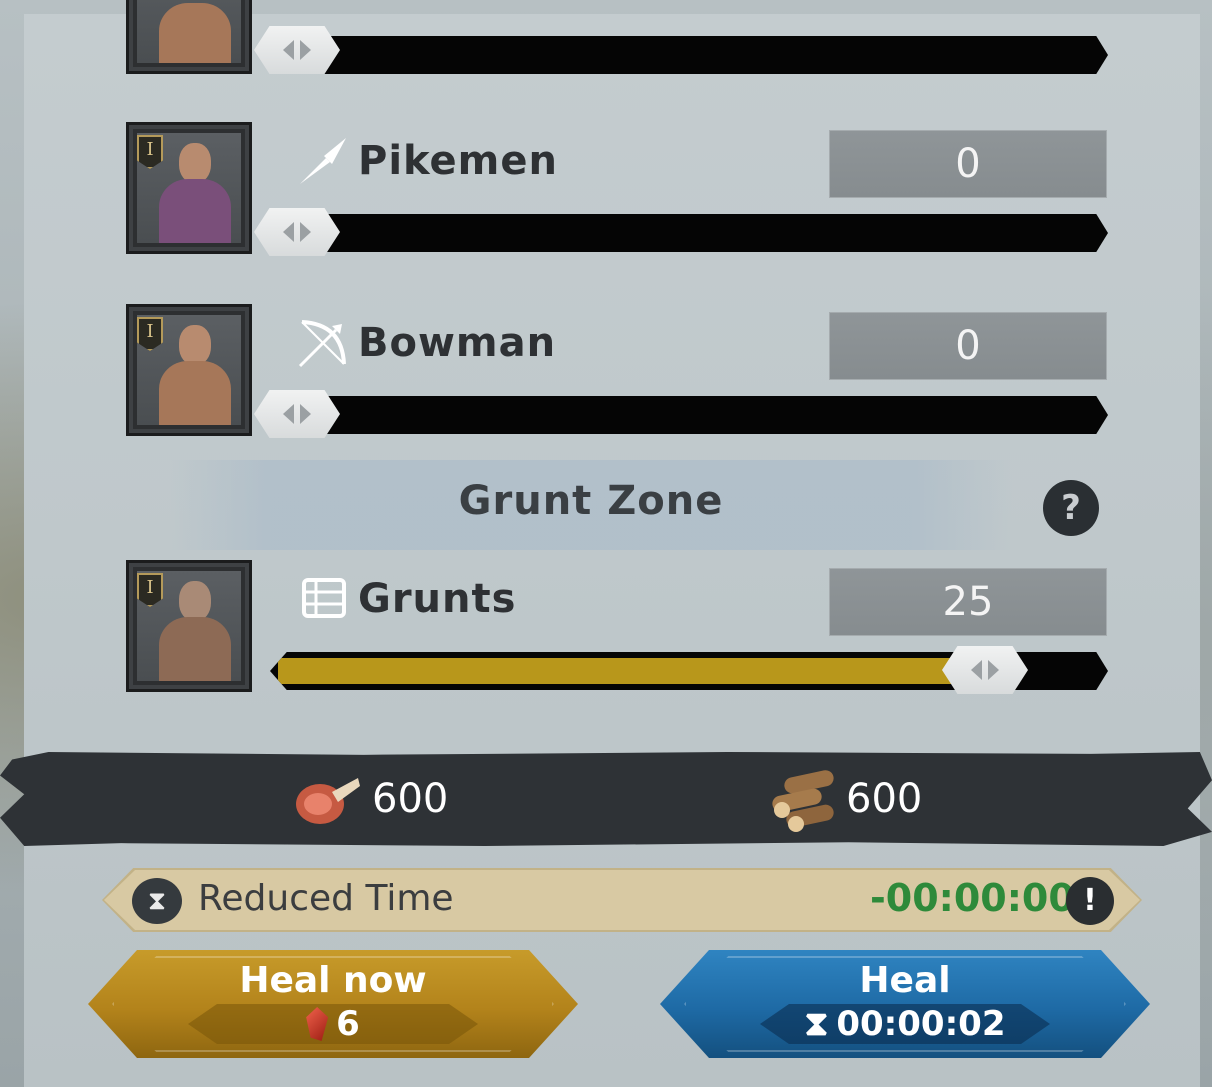  What do you see at coordinates (972, 898) in the screenshot?
I see `reduced-time-value: -00:00:00` at bounding box center [972, 898].